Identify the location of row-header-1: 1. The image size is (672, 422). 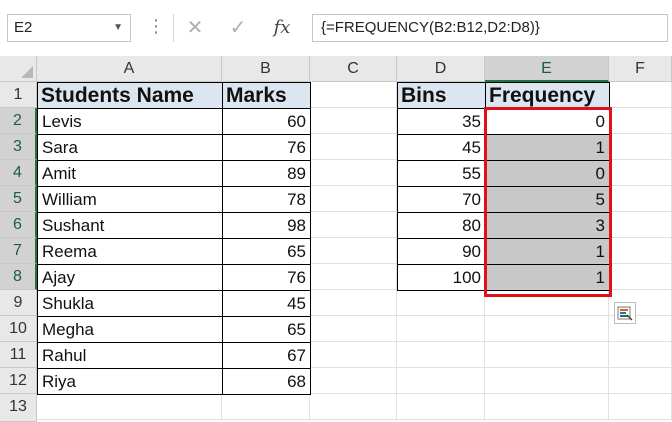
(18, 95).